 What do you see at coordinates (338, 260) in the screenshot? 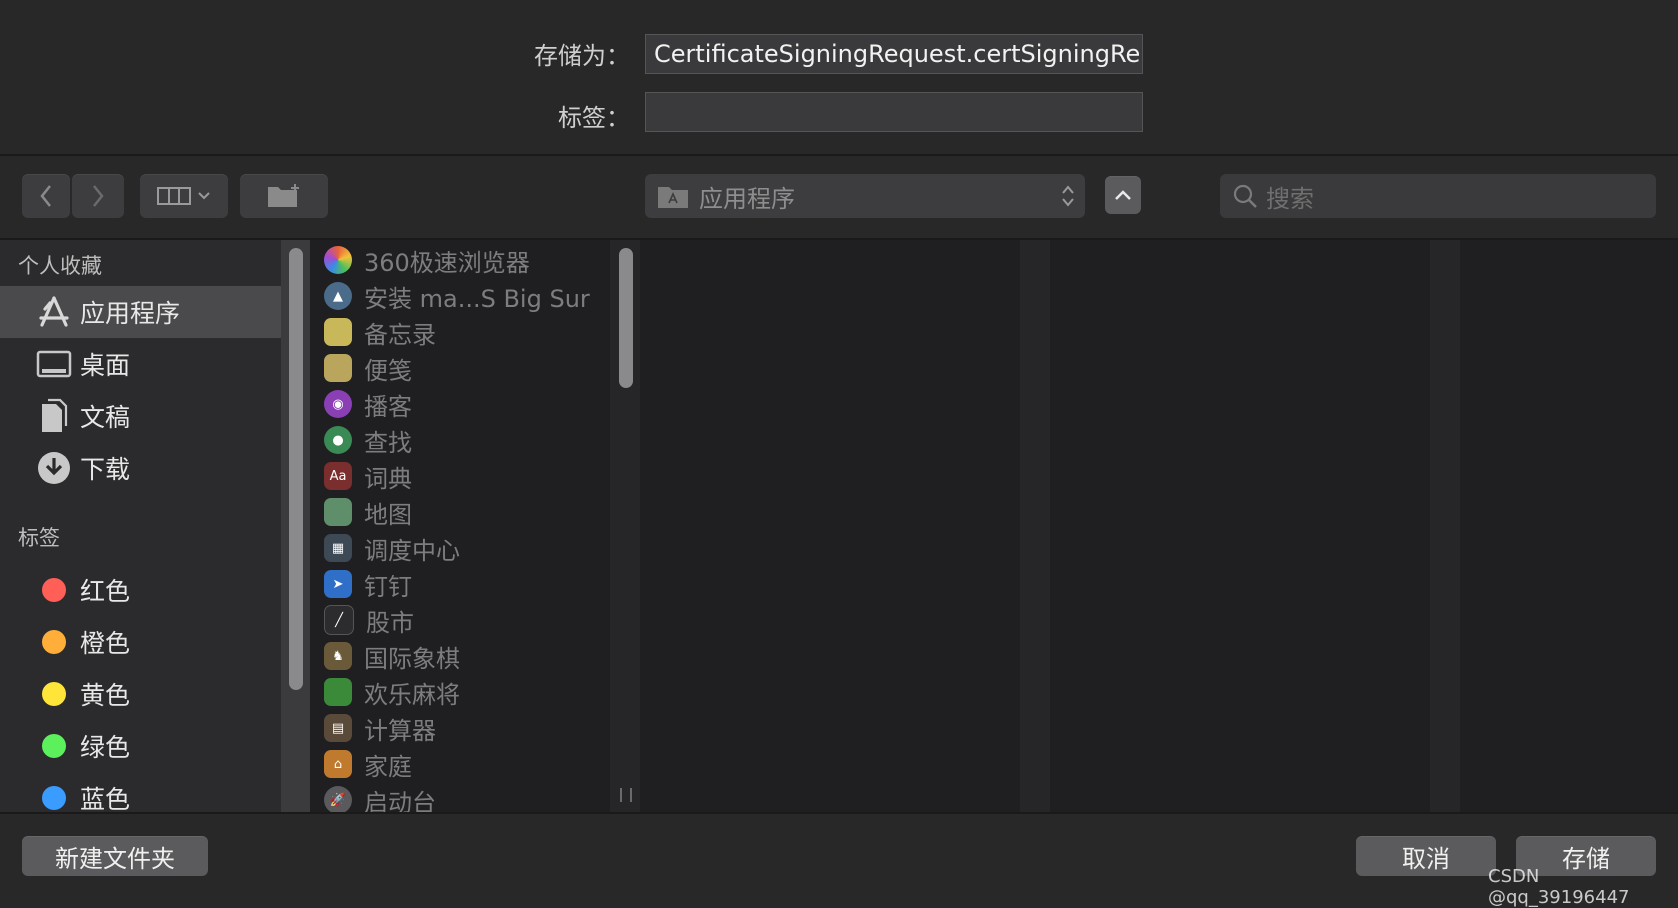
I see `browser-icon` at bounding box center [338, 260].